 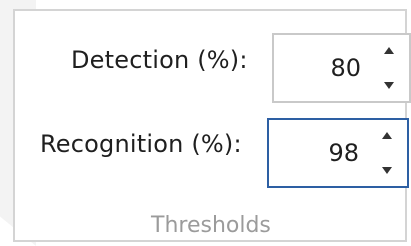 I want to click on detection-label: Detection (%):, so click(x=159, y=60).